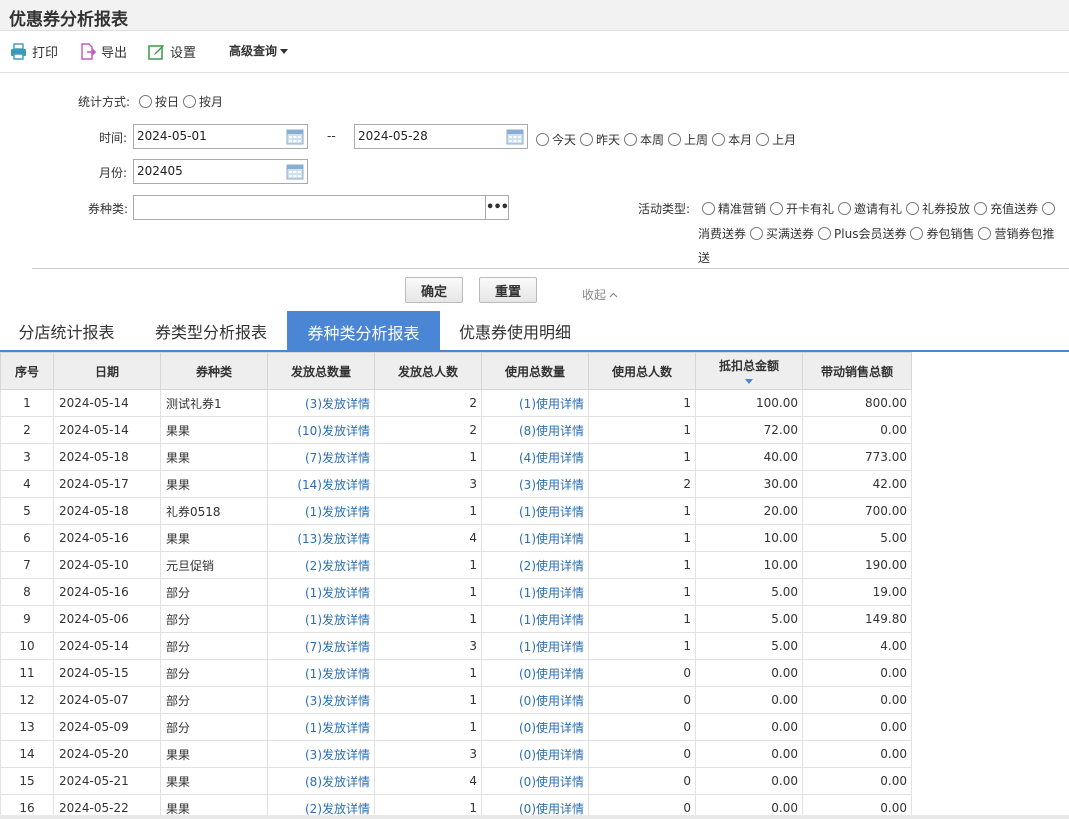 This screenshot has width=1069, height=819. I want to click on usage-detail-link: (4)使用详情, so click(551, 458).